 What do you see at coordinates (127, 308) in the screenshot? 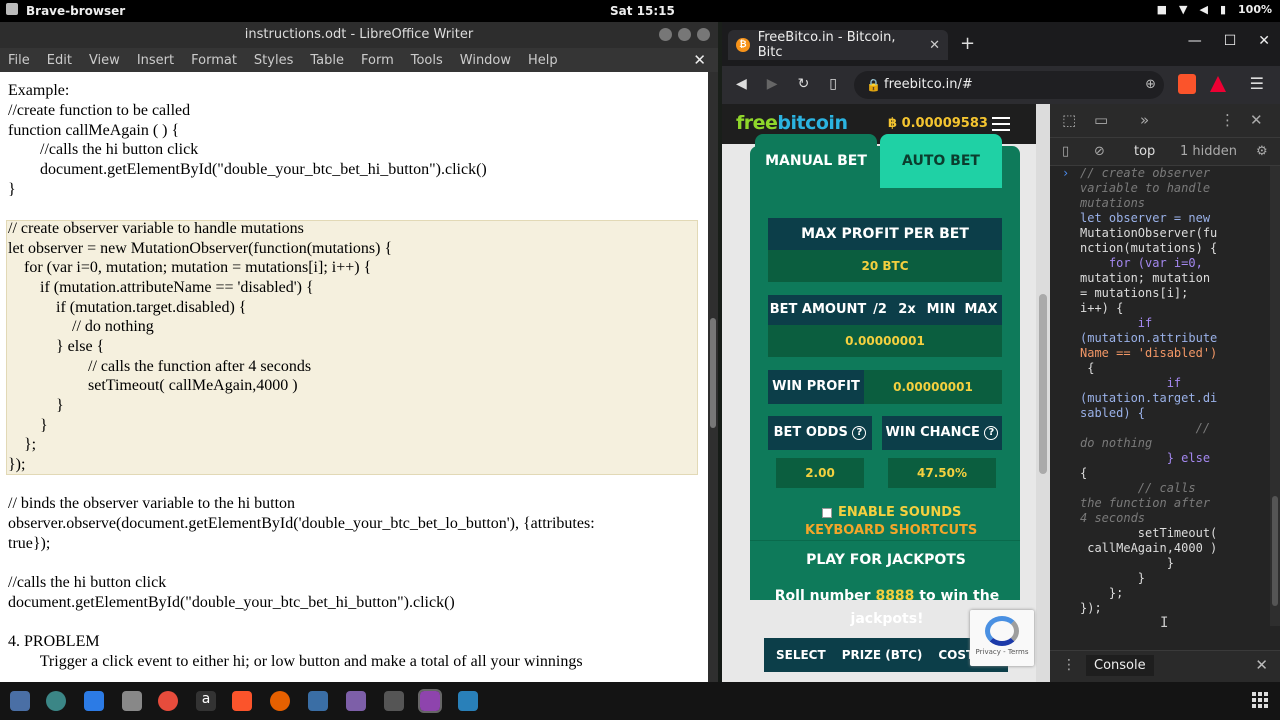
I see `doc-line: if (mutation.target.disabled) {` at bounding box center [127, 308].